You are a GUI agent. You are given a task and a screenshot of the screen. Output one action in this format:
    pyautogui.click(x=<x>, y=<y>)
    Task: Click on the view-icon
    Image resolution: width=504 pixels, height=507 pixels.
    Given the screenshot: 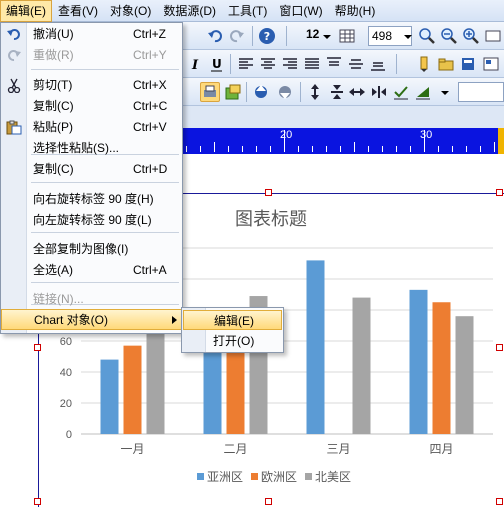 What is the action you would take?
    pyautogui.click(x=493, y=36)
    